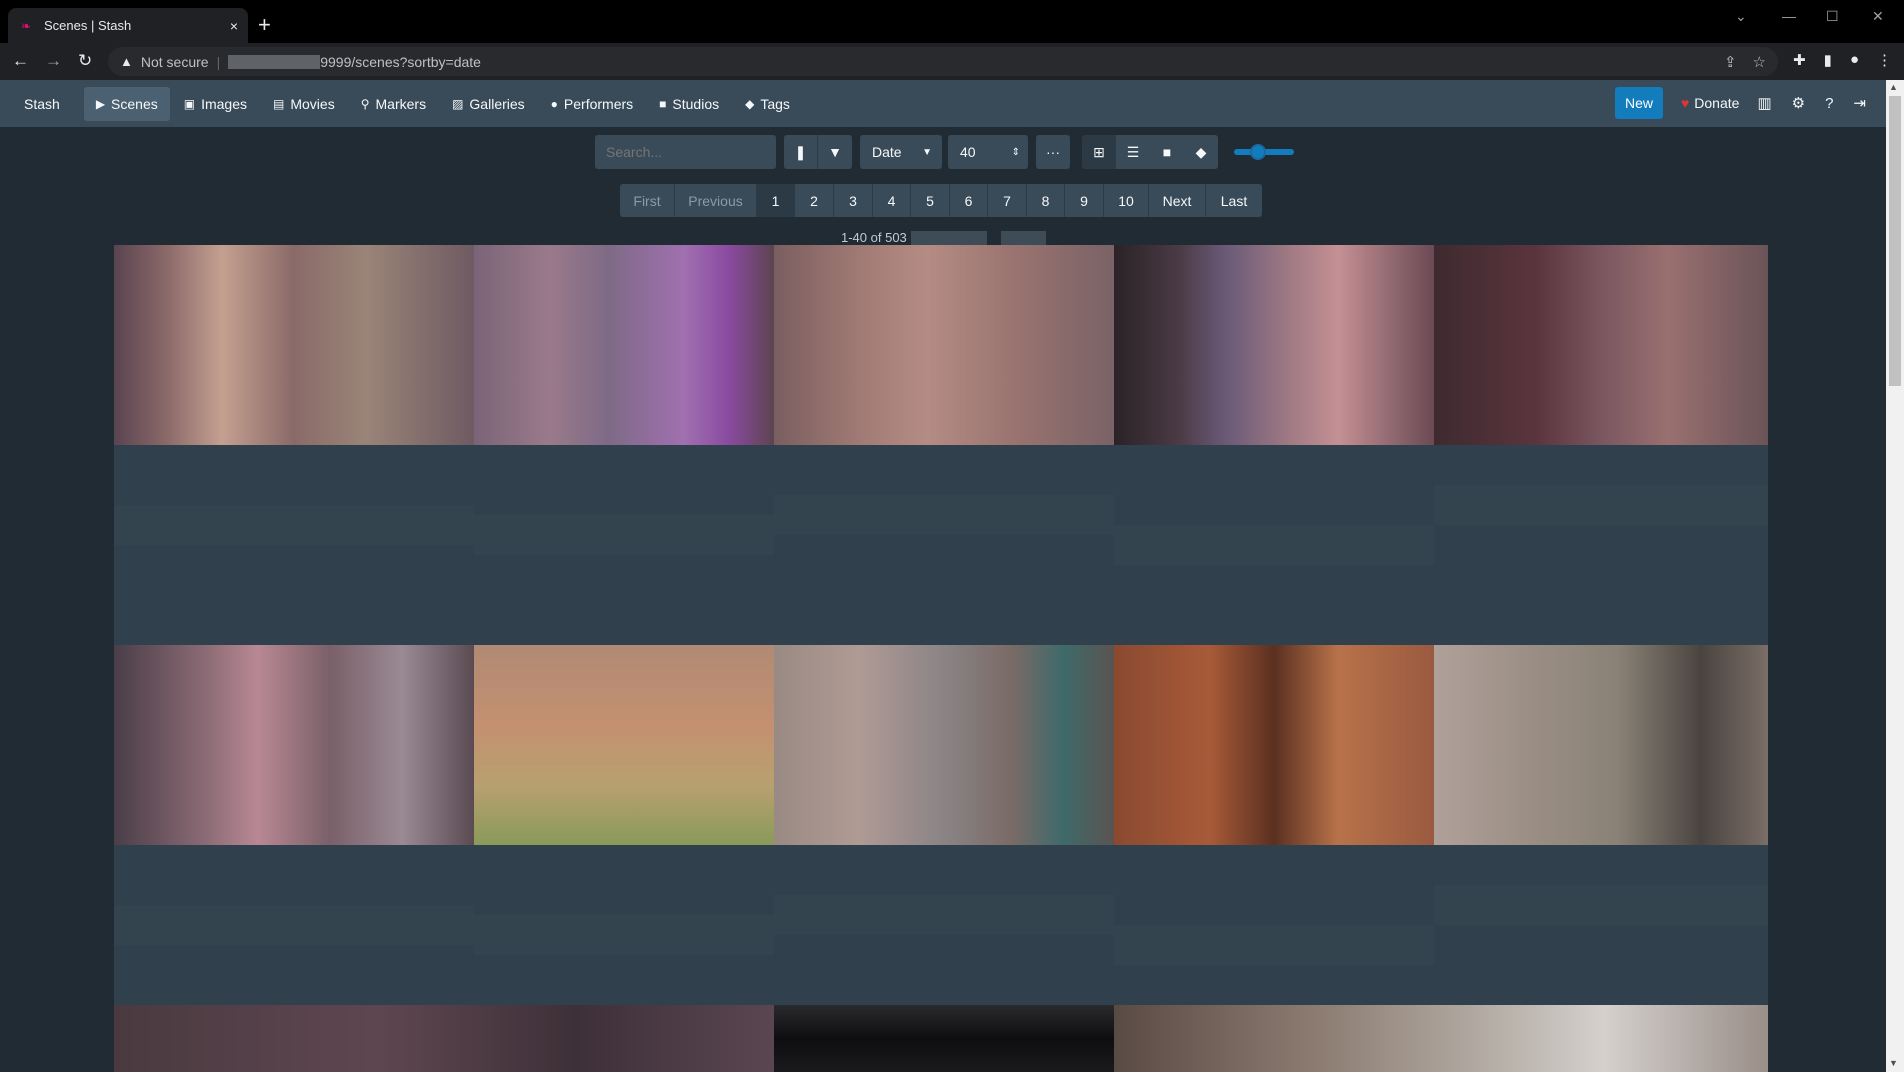 The image size is (1904, 1072). What do you see at coordinates (814, 200) in the screenshot?
I see `page-2-button: 2` at bounding box center [814, 200].